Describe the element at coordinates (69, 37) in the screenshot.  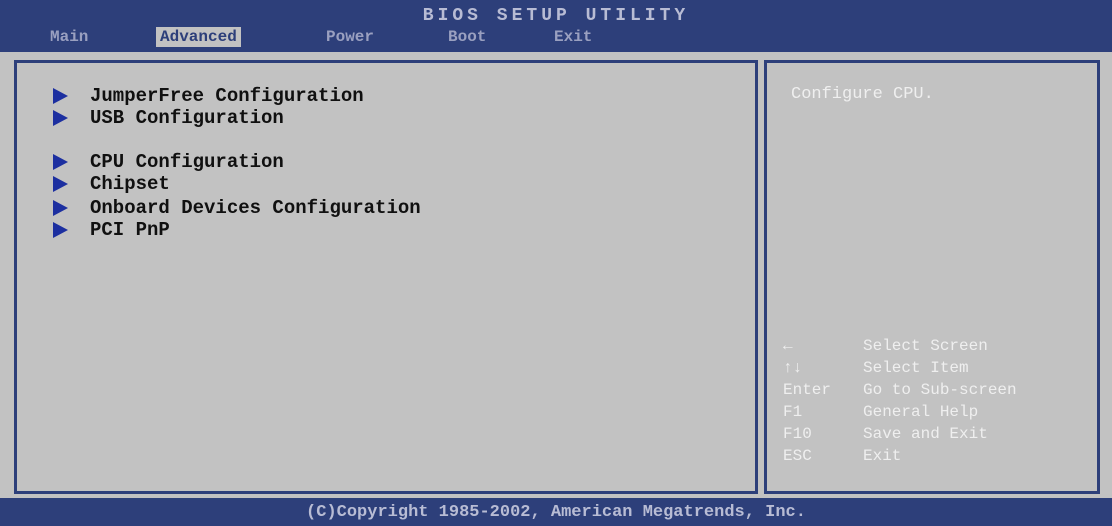
I see `tab-main: Main` at that location.